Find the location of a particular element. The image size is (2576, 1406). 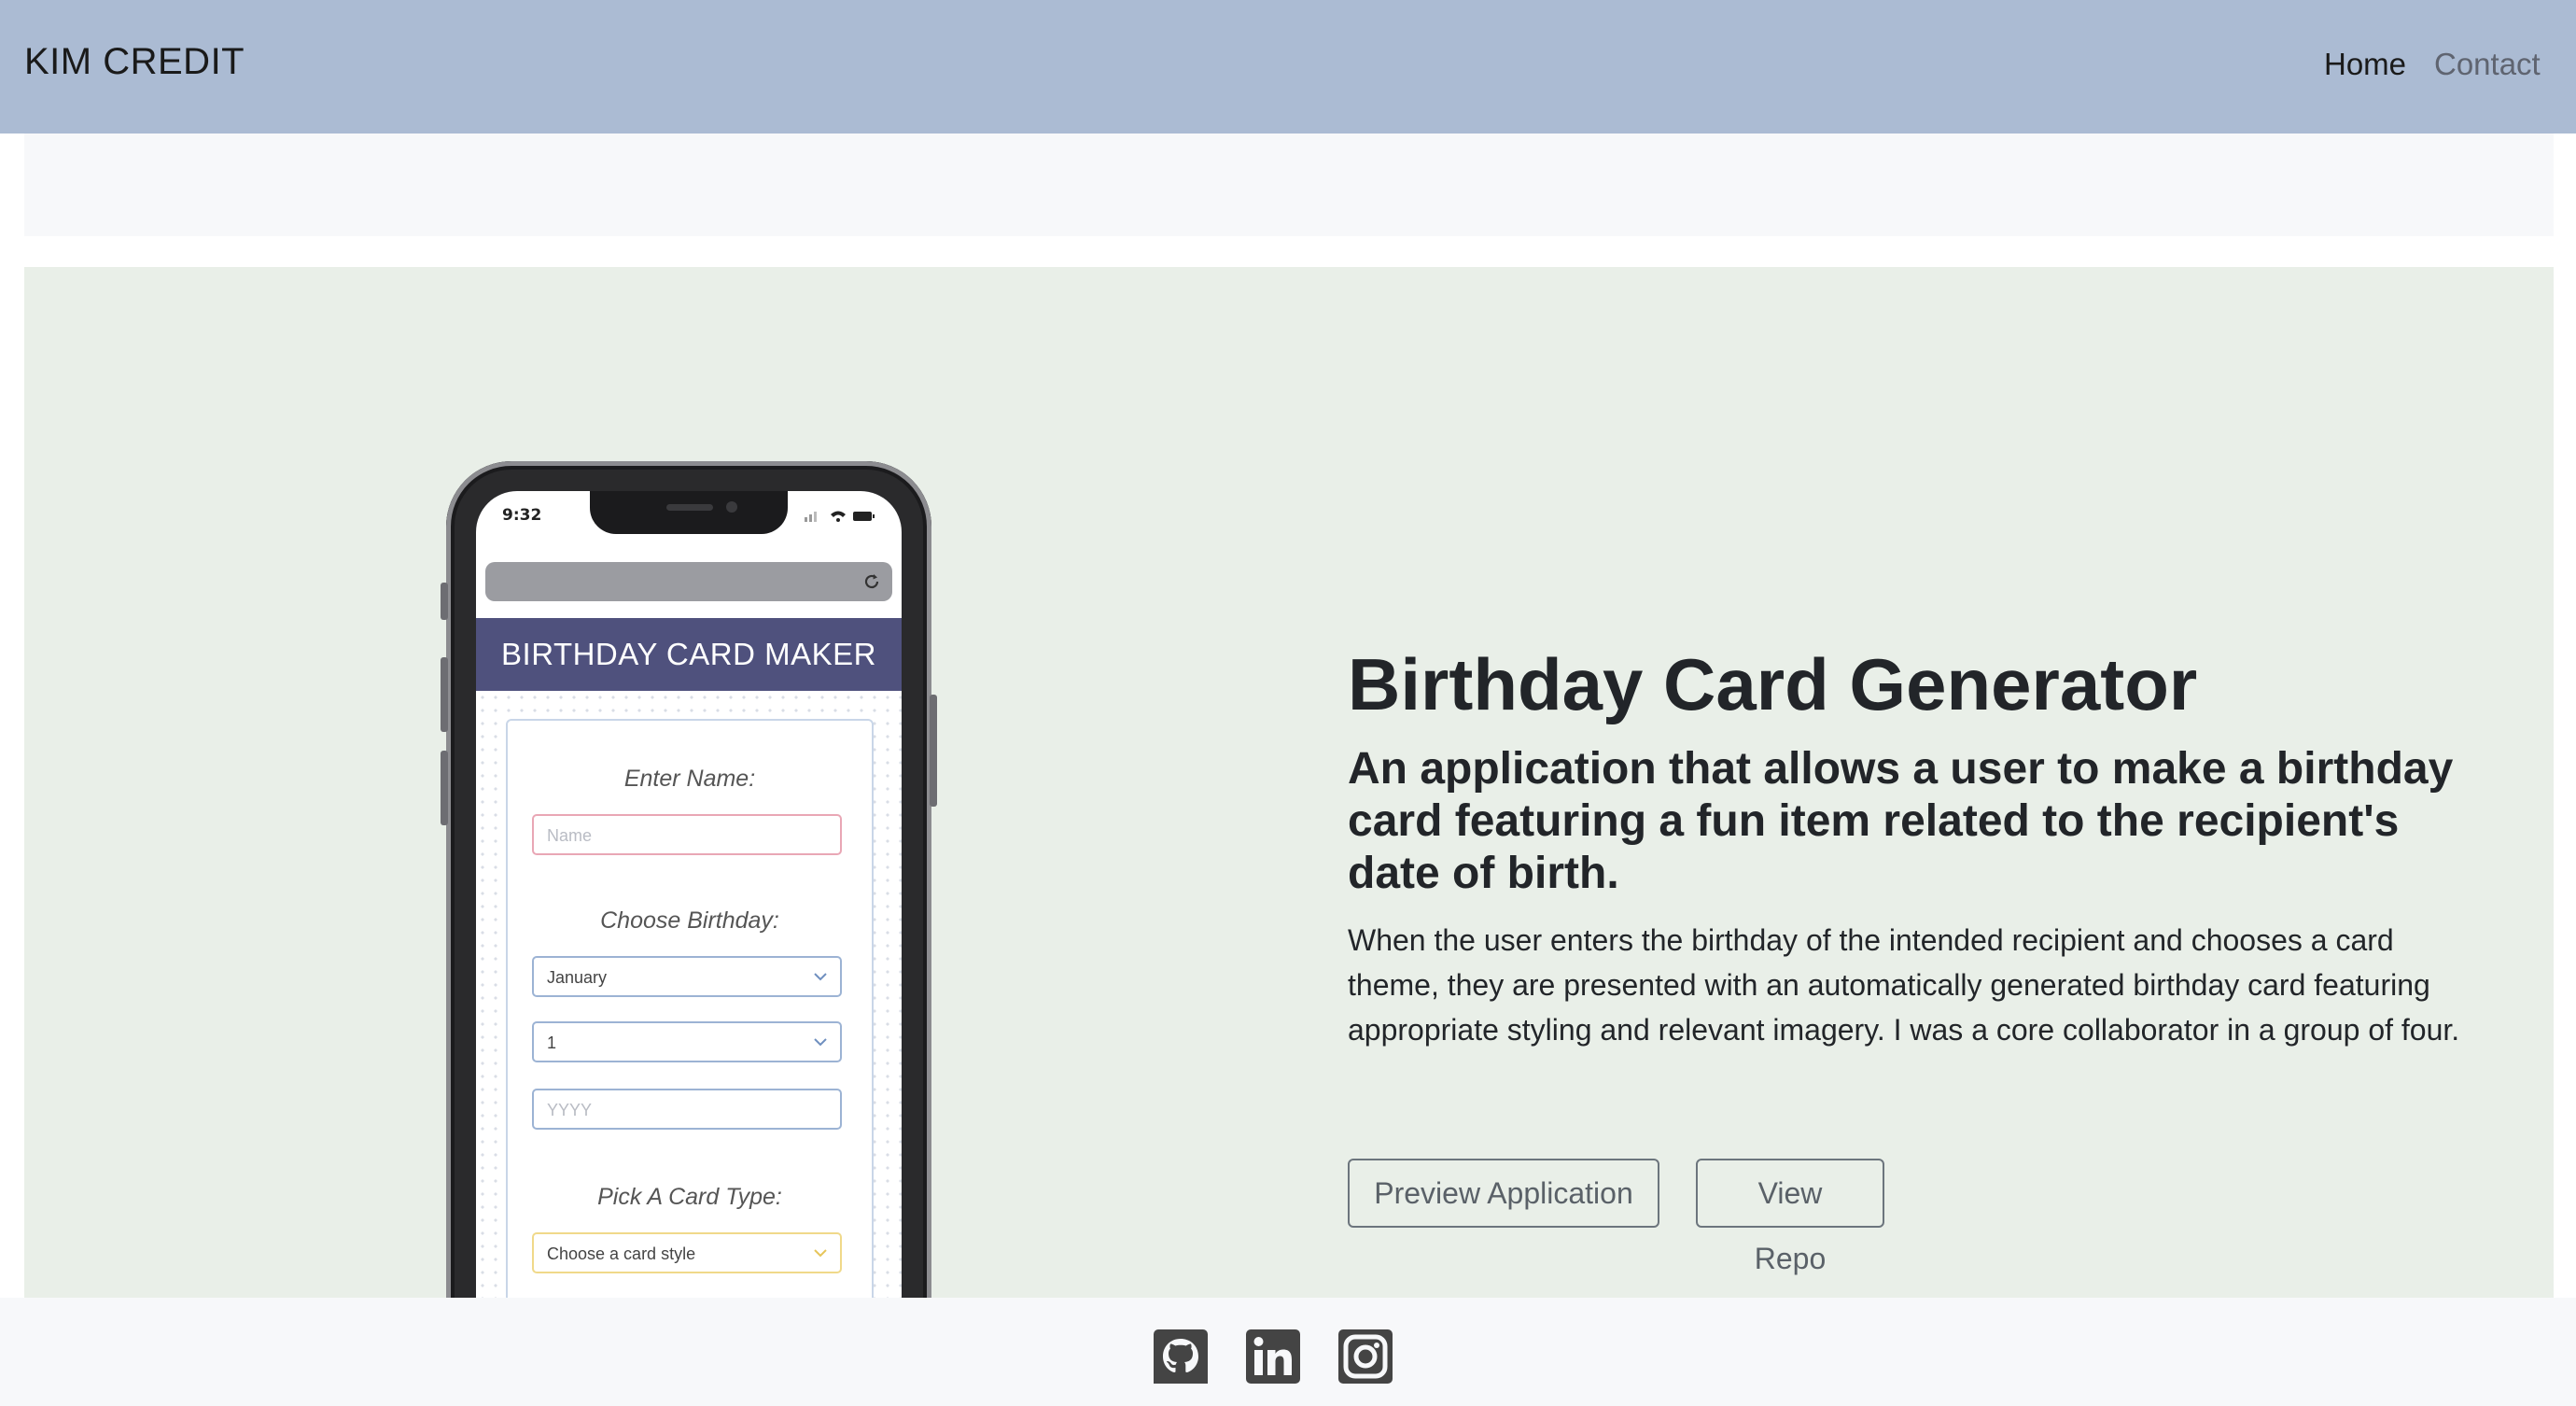

name-label: Enter Name: is located at coordinates (689, 779).